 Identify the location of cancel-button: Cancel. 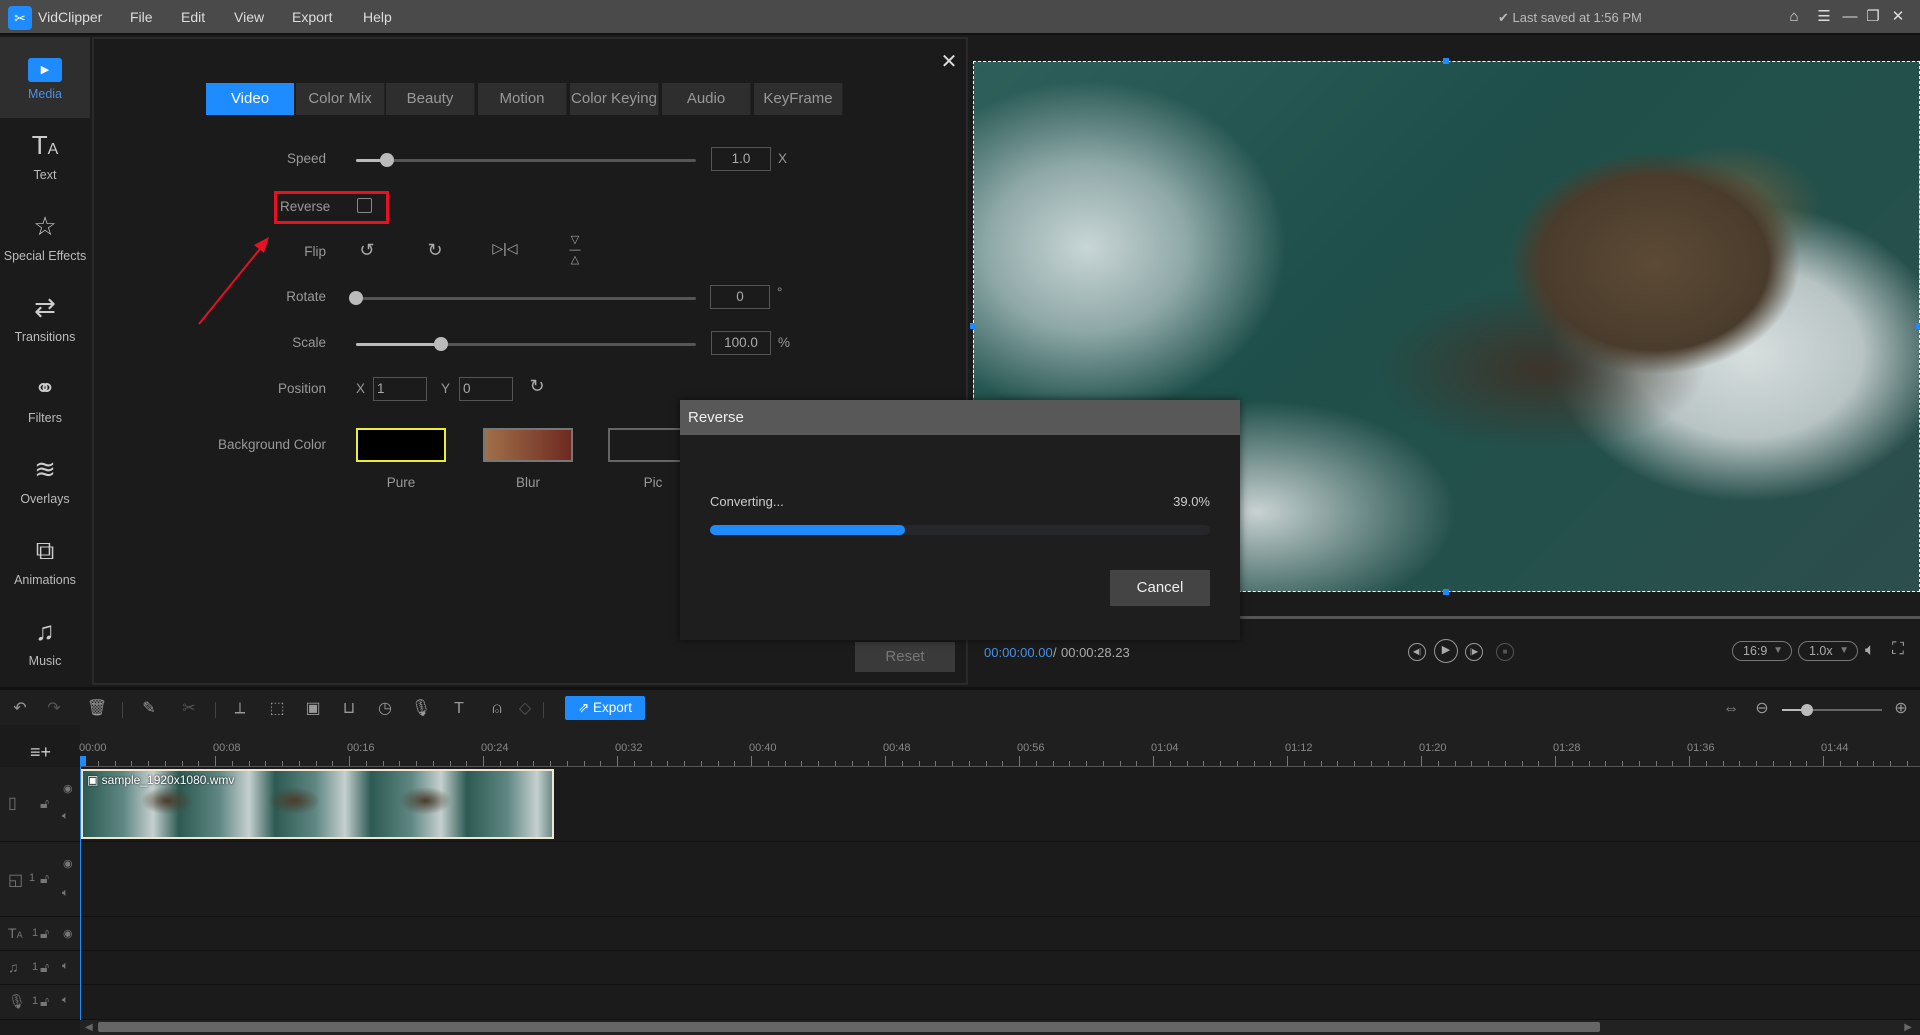
(1160, 588).